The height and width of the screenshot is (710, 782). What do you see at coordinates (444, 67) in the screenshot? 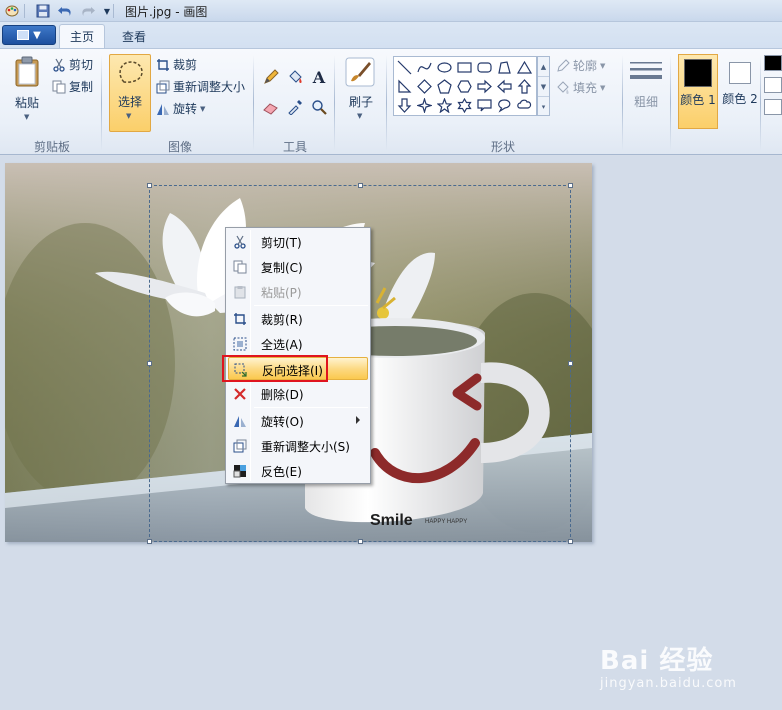
I see `oval-shape-icon` at bounding box center [444, 67].